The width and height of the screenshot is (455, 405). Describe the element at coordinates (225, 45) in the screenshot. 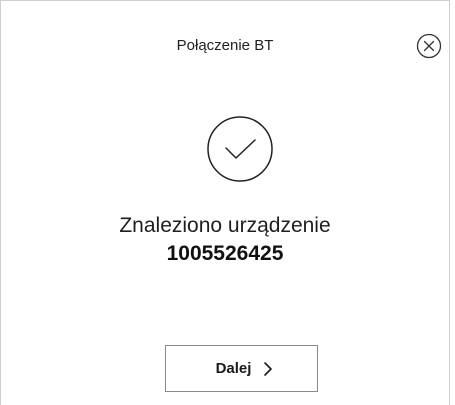

I see `dialog-title: Połączenie BT` at that location.